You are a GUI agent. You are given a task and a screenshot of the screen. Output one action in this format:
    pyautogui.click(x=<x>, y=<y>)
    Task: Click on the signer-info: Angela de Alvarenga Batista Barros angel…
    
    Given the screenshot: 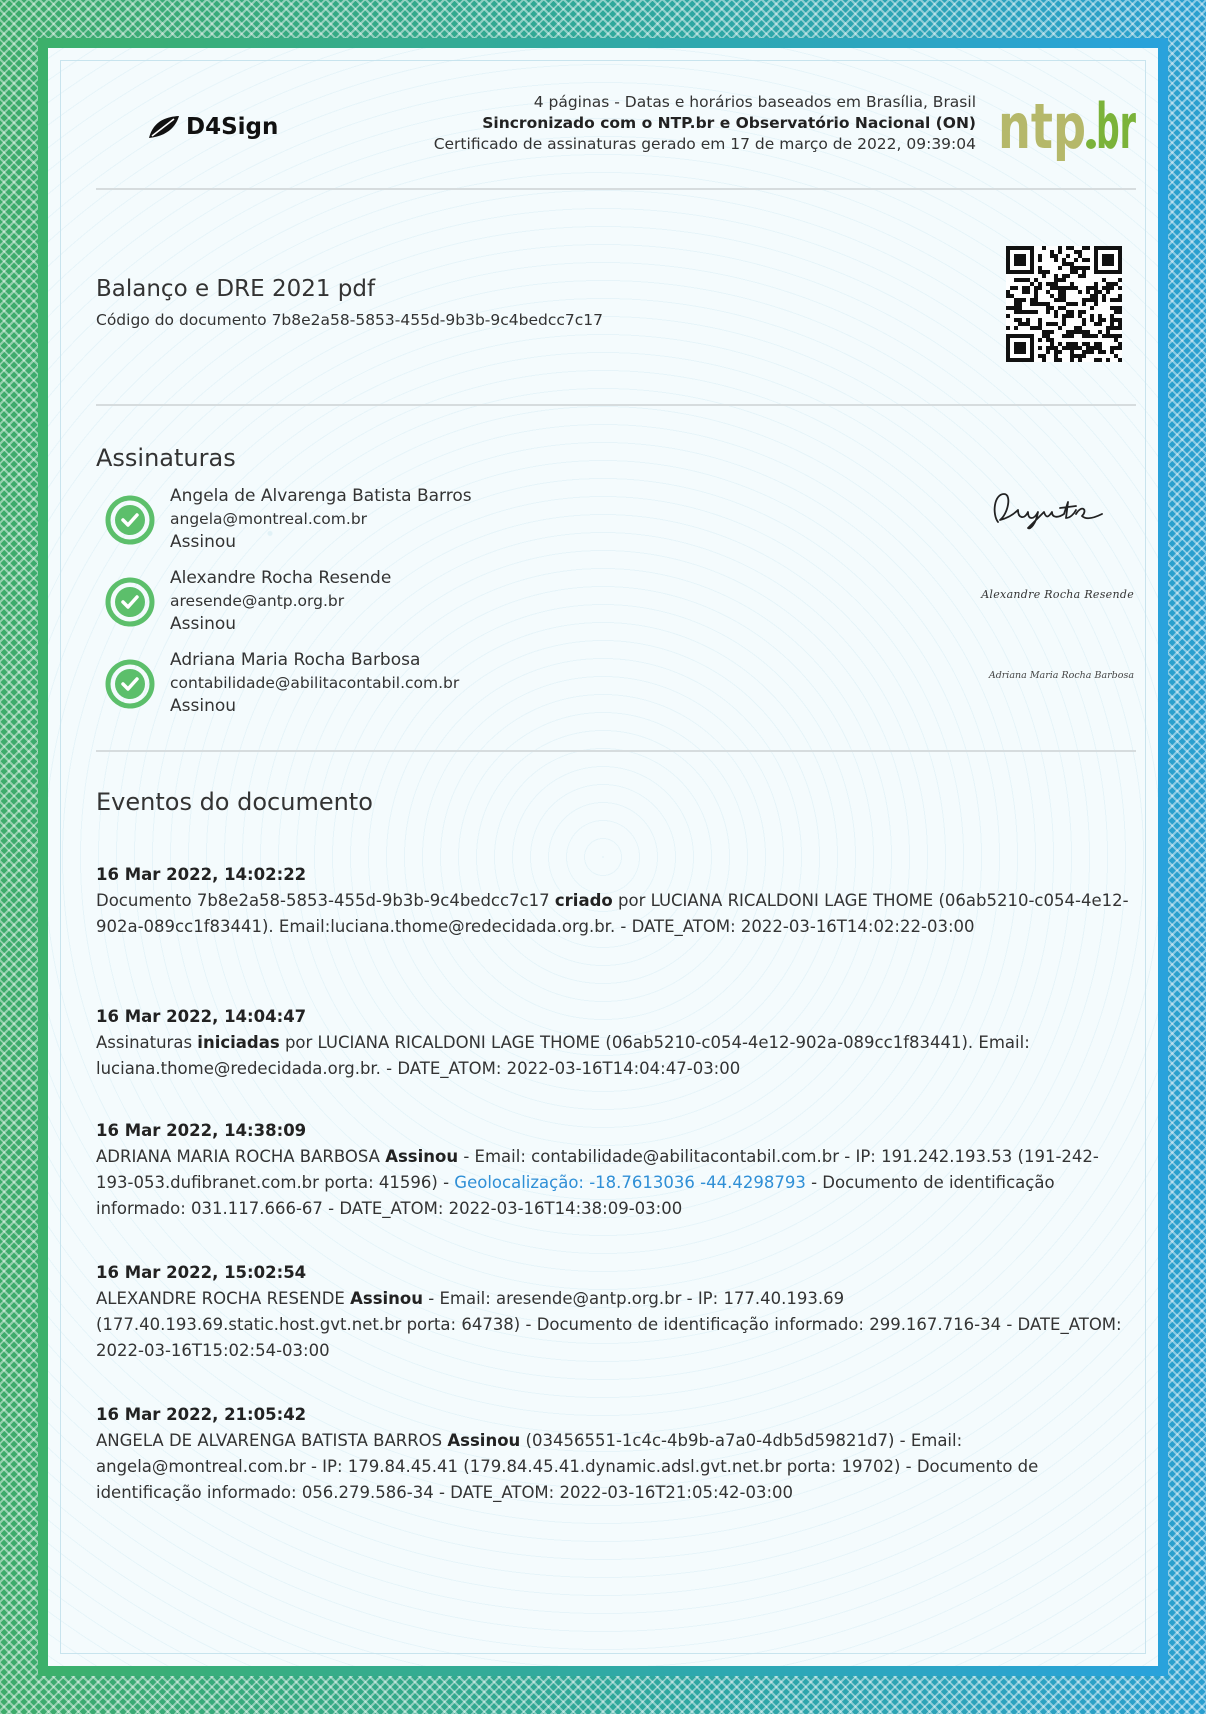 What is the action you would take?
    pyautogui.click(x=321, y=519)
    